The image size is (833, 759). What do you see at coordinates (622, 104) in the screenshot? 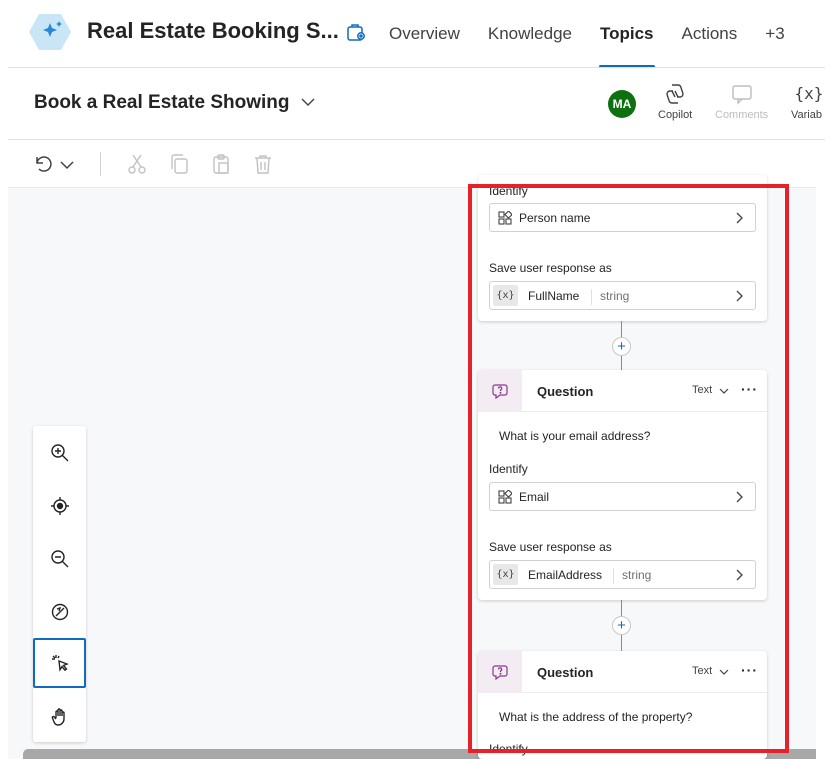
I see `avatar: MA` at bounding box center [622, 104].